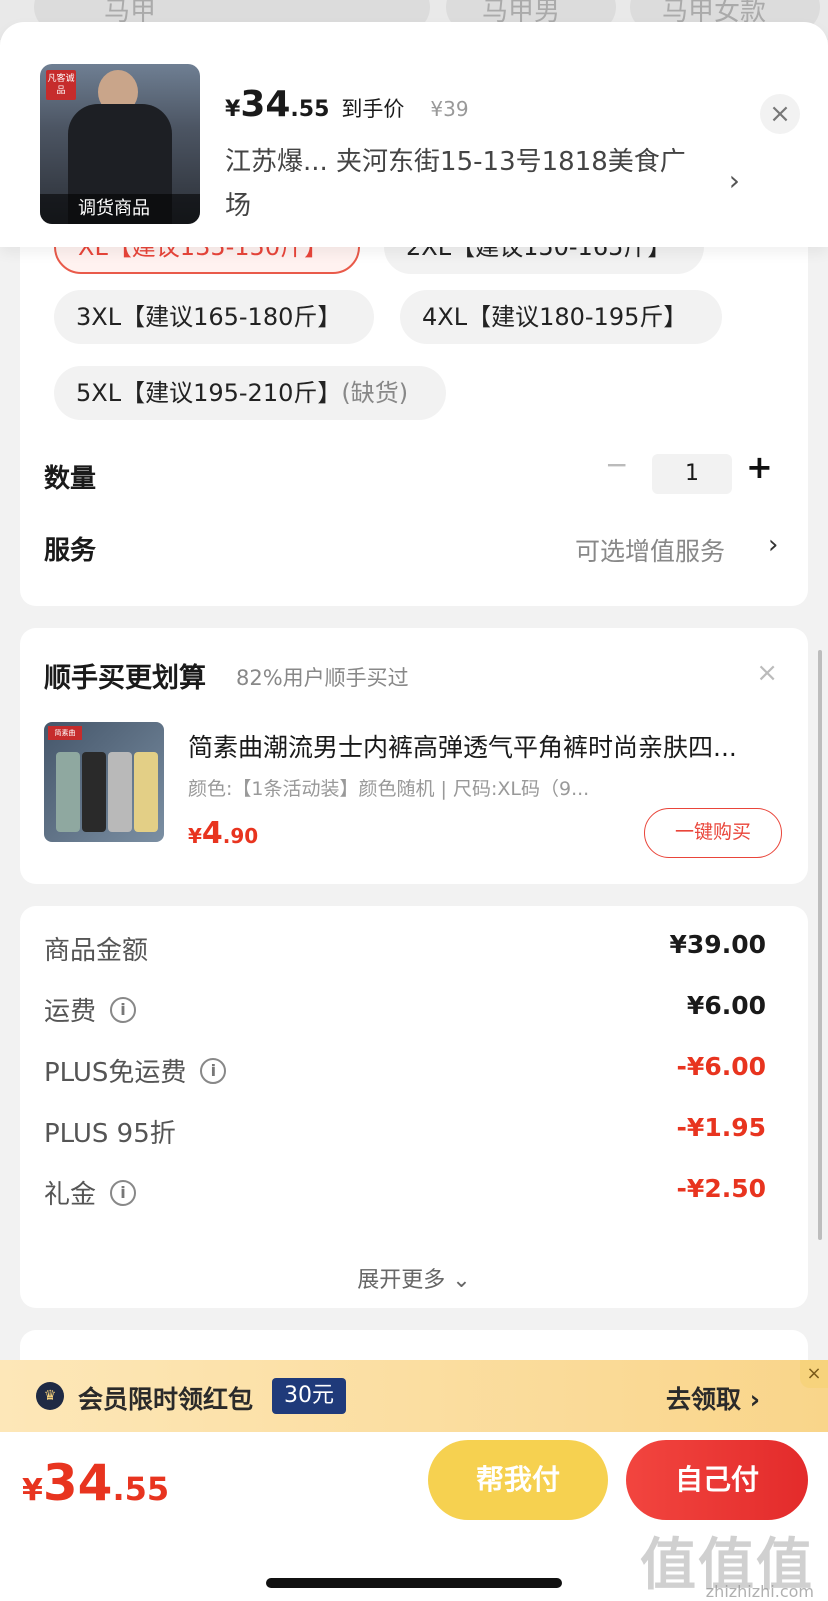  I want to click on bundle-title: 顺手买更划算, so click(125, 678).